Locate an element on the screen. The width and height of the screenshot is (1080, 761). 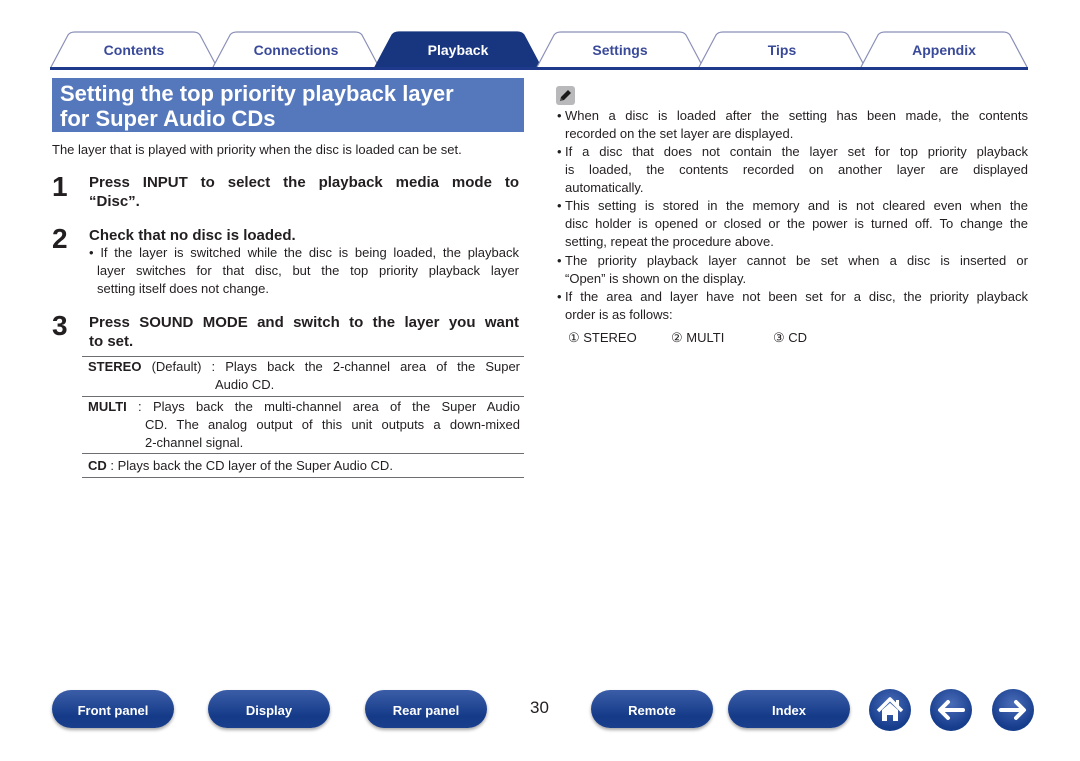
note-line: “Open” is shown on the display. is located at coordinates (656, 278).